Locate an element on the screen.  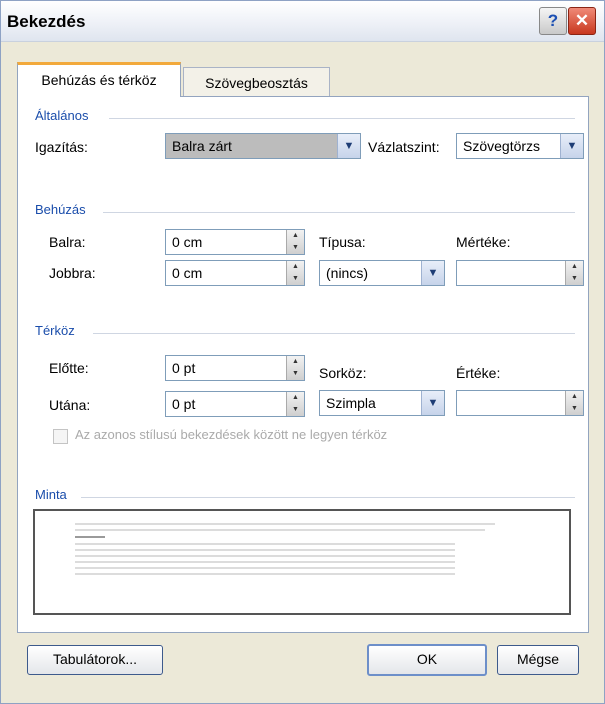
alignment-select: Balra zárt ▼ is located at coordinates (263, 146).